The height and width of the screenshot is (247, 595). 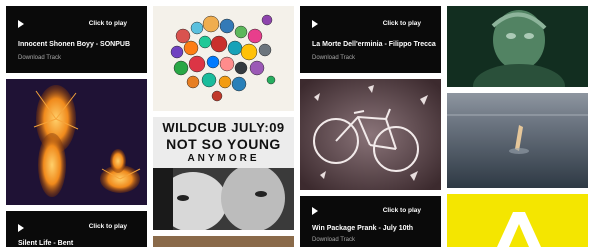 I want to click on feather-illustration, so click(x=76, y=142).